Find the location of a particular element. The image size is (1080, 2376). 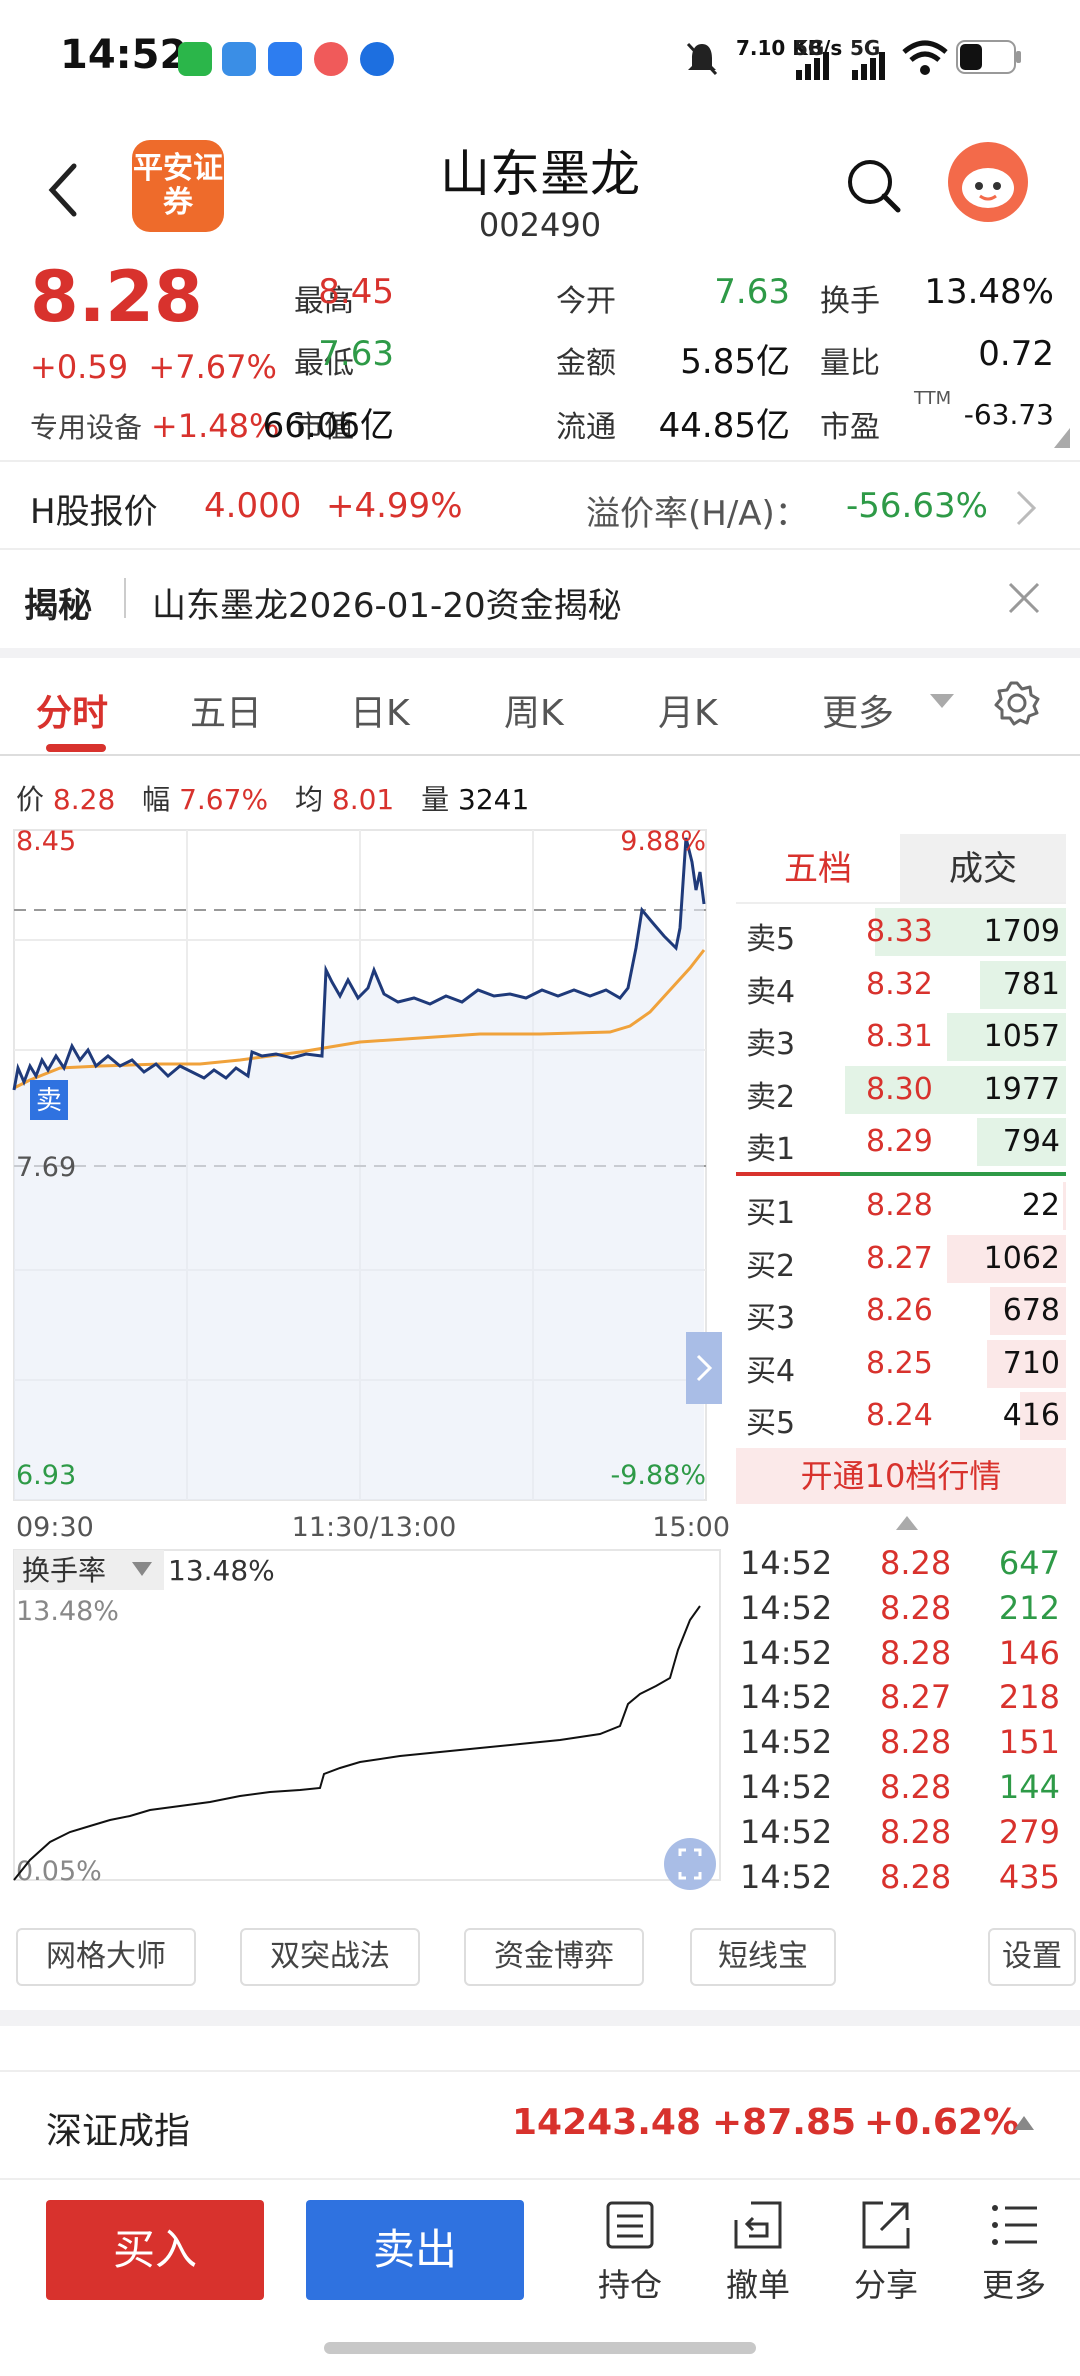

axis-bottom-left: 6.93 is located at coordinates (46, 1475).